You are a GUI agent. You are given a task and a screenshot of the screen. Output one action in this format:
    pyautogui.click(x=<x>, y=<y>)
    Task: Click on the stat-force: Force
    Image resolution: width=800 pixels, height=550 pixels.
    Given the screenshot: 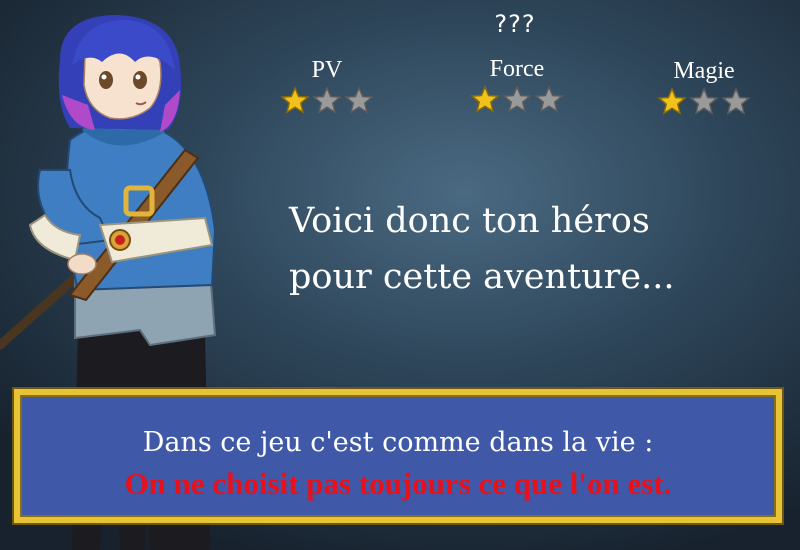 What is the action you would take?
    pyautogui.click(x=517, y=85)
    